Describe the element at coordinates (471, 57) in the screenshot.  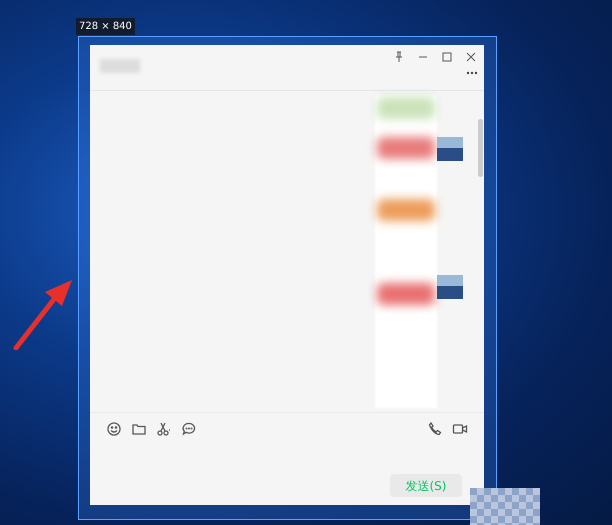
I see `close-icon` at that location.